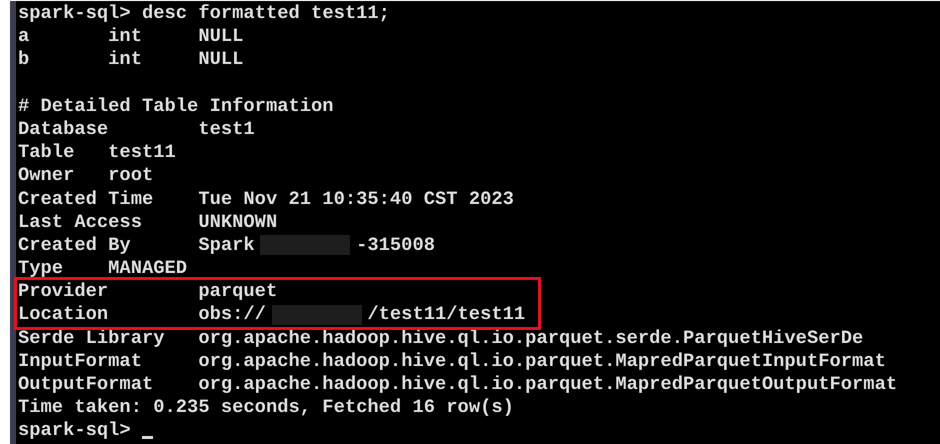  I want to click on output-text: root, so click(131, 176).